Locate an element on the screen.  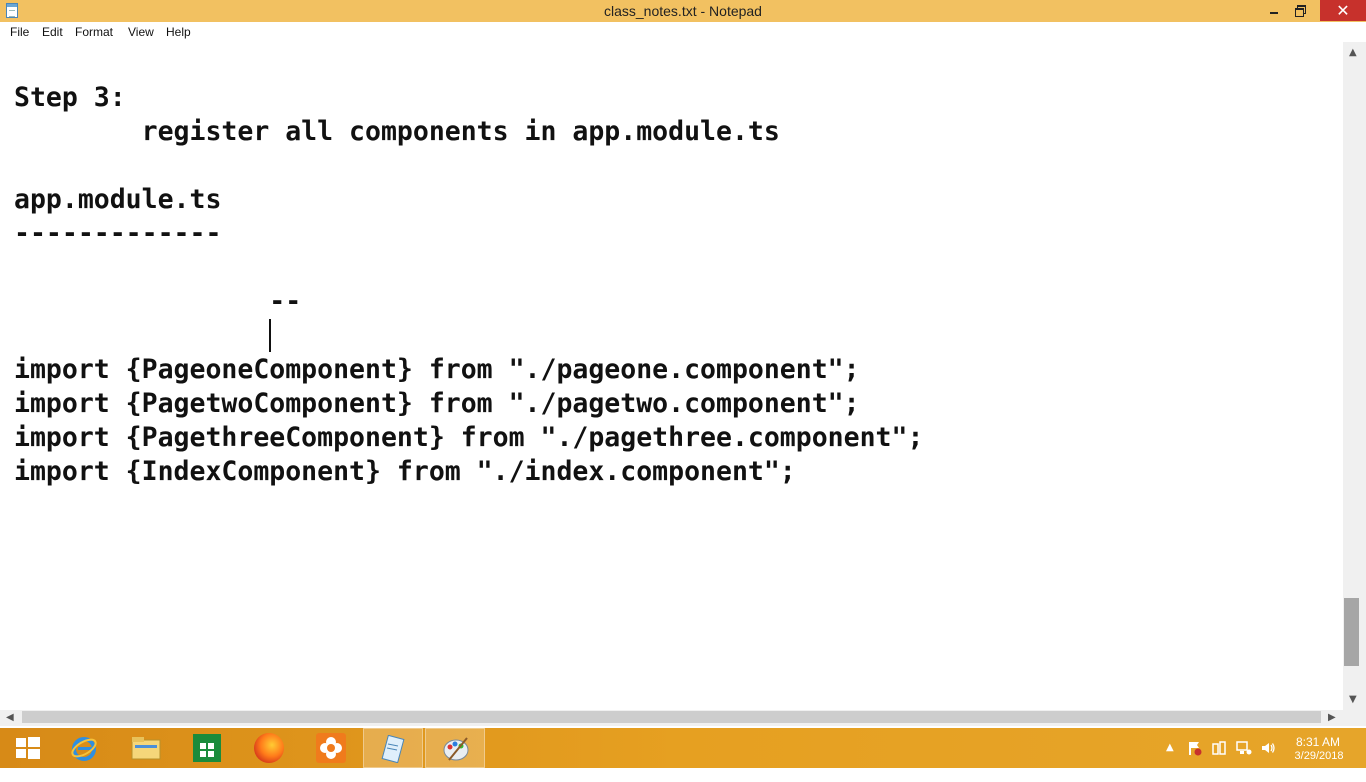
horizontal-scroll-thumb is located at coordinates (671, 717).